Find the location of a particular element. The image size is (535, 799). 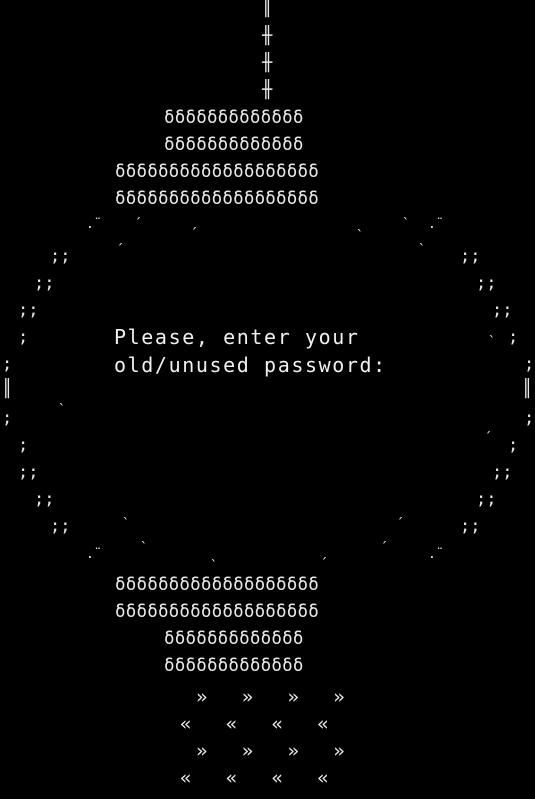

tassel-row-4: « « « « is located at coordinates (254, 778).